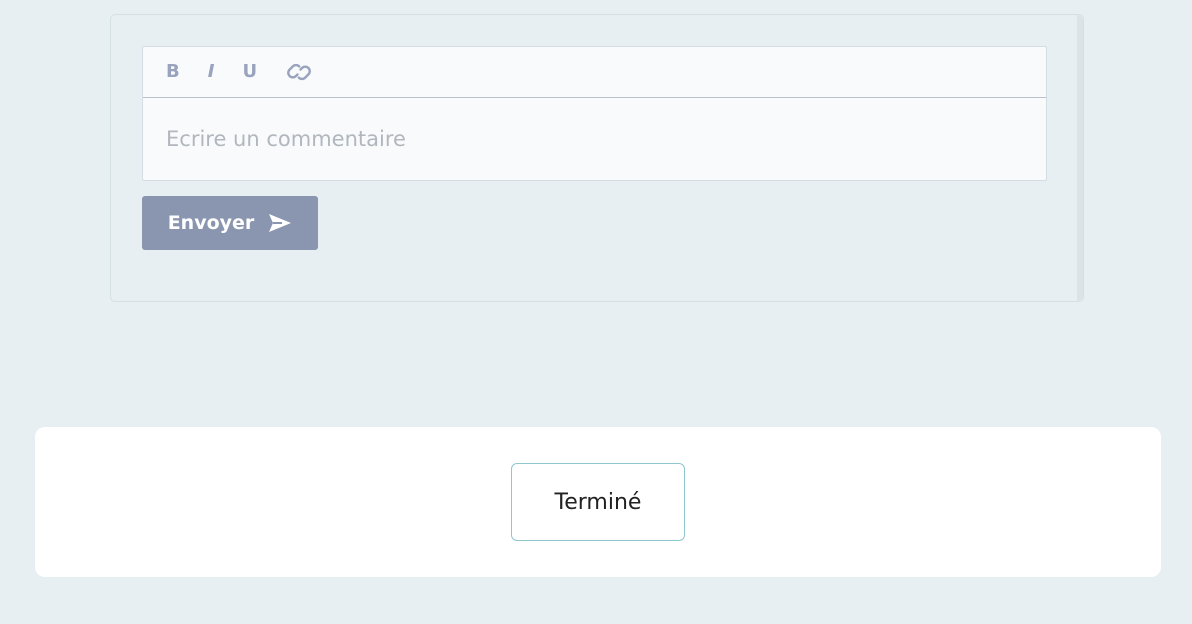  Describe the element at coordinates (173, 72) in the screenshot. I see `bold-button: B` at that location.